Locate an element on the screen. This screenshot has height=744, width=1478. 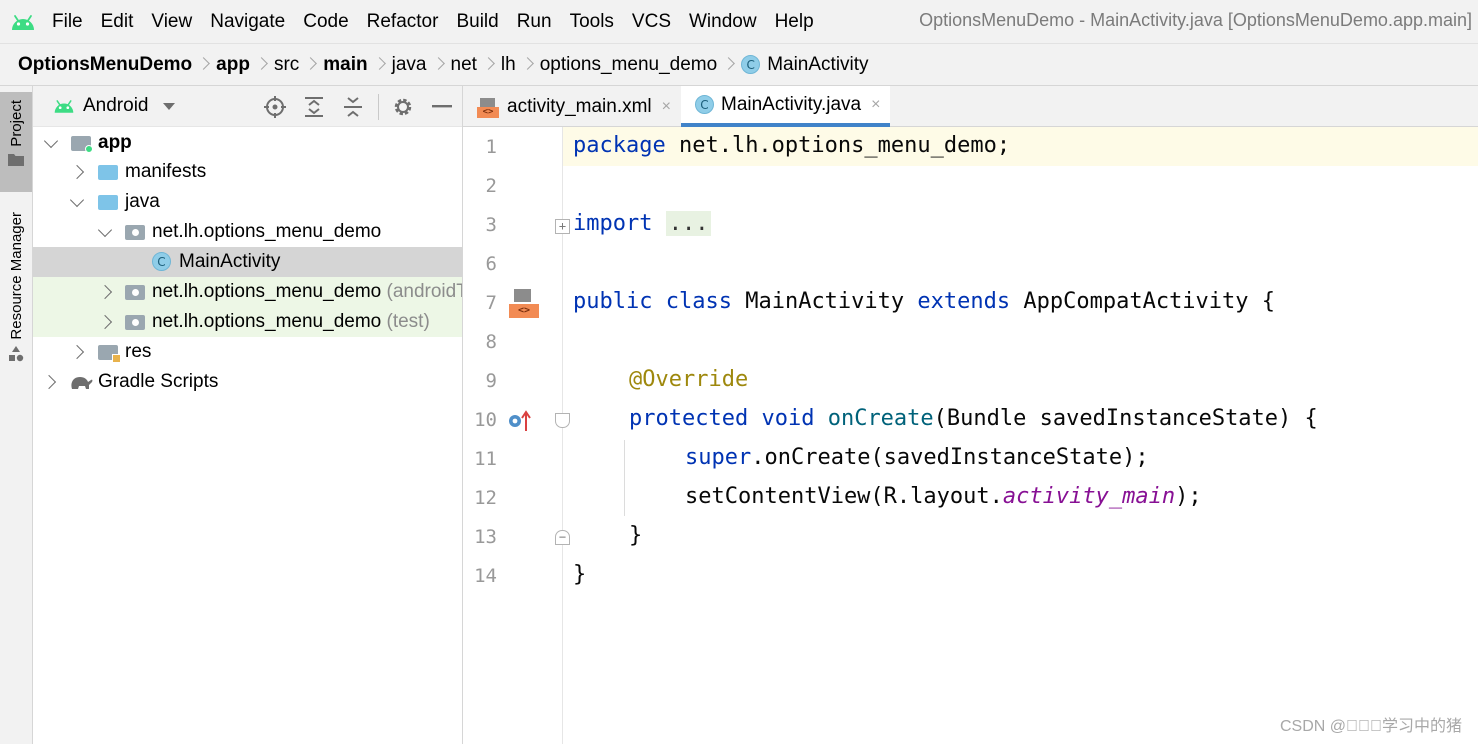
line-number: 6 is located at coordinates (491, 264).